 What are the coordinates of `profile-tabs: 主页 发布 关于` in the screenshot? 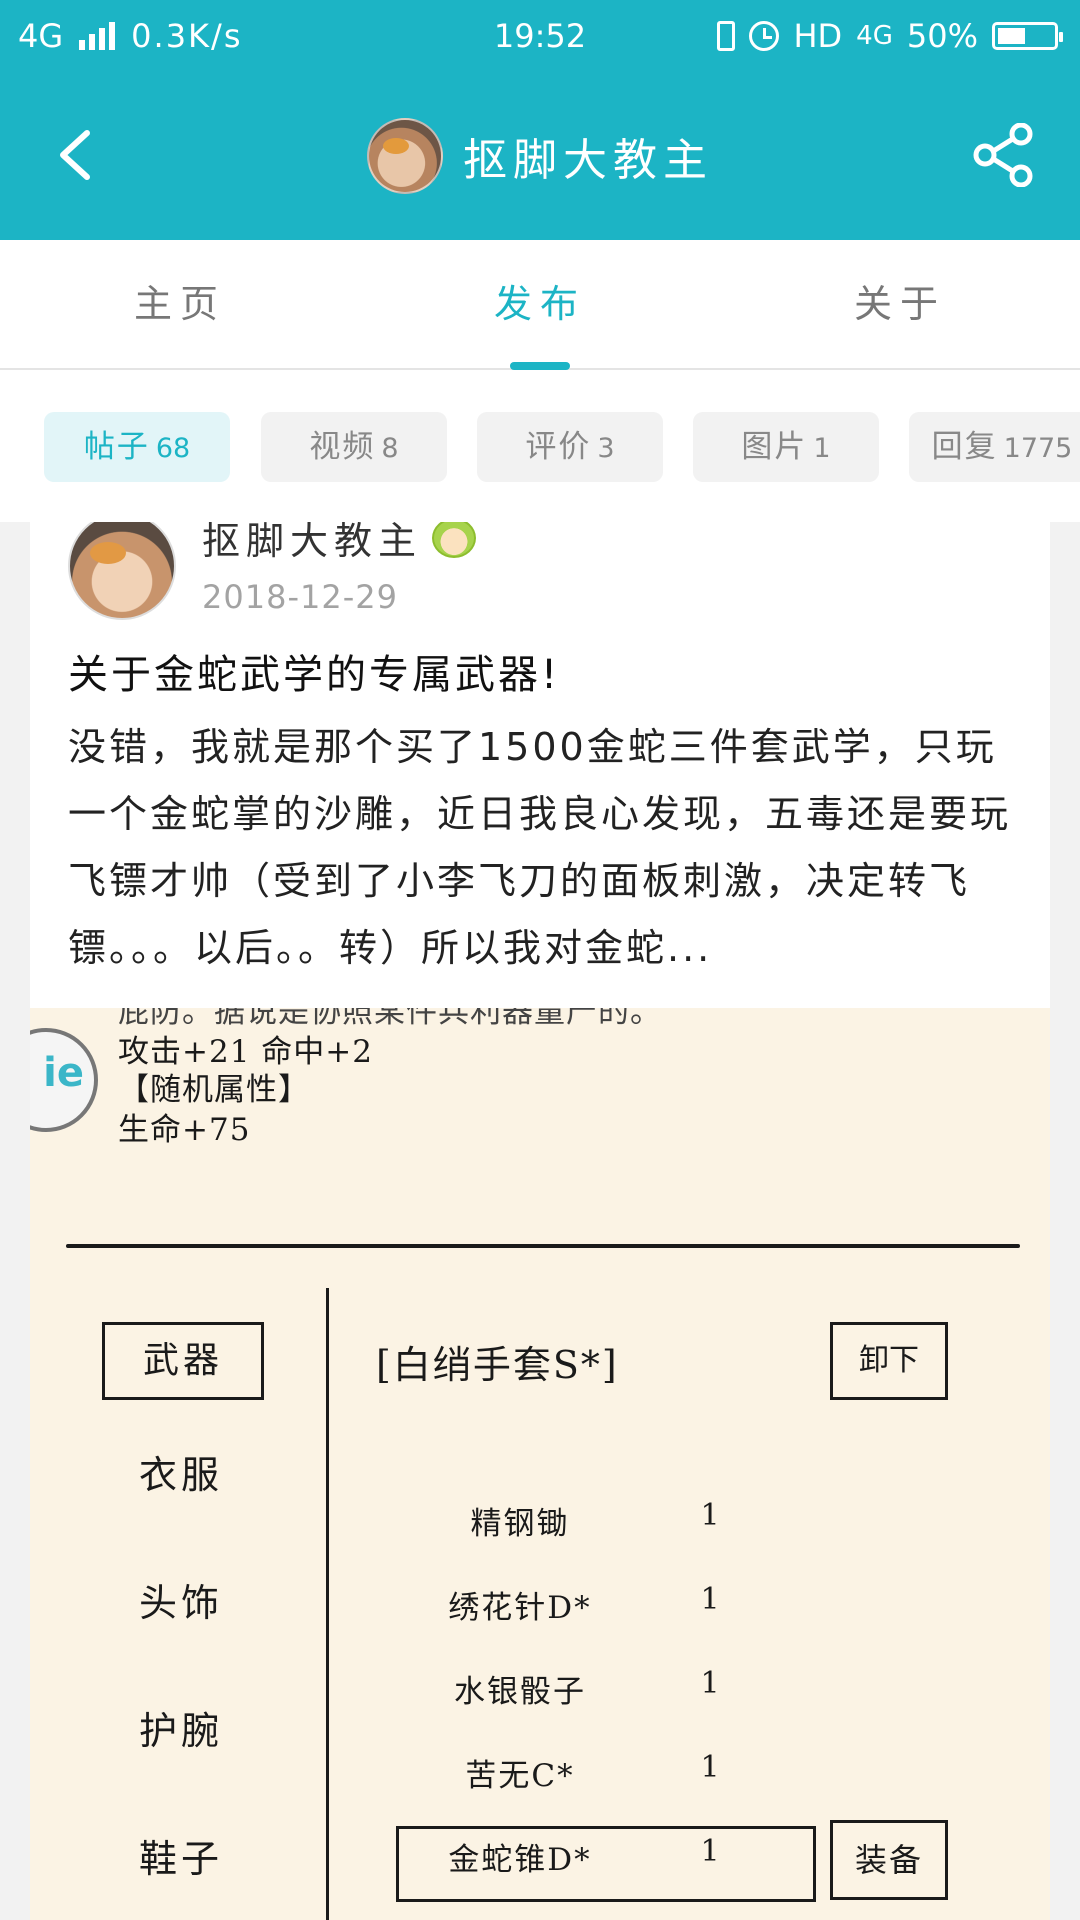 It's located at (540, 305).